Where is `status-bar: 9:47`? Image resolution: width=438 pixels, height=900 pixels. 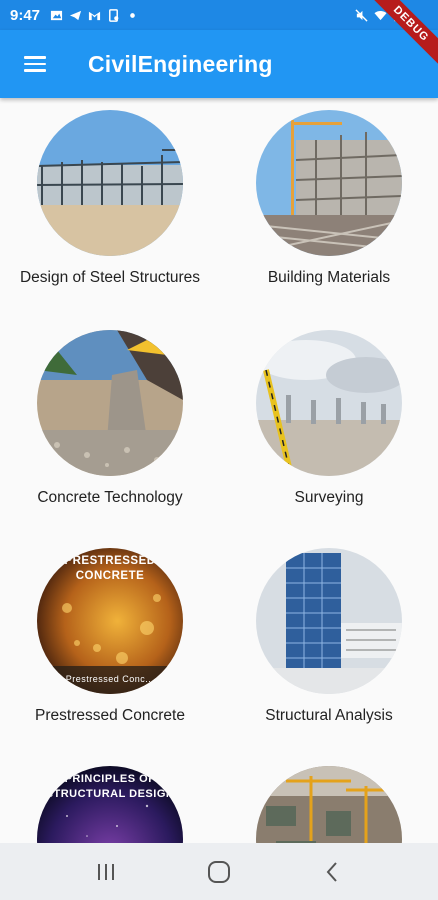 status-bar: 9:47 is located at coordinates (219, 15).